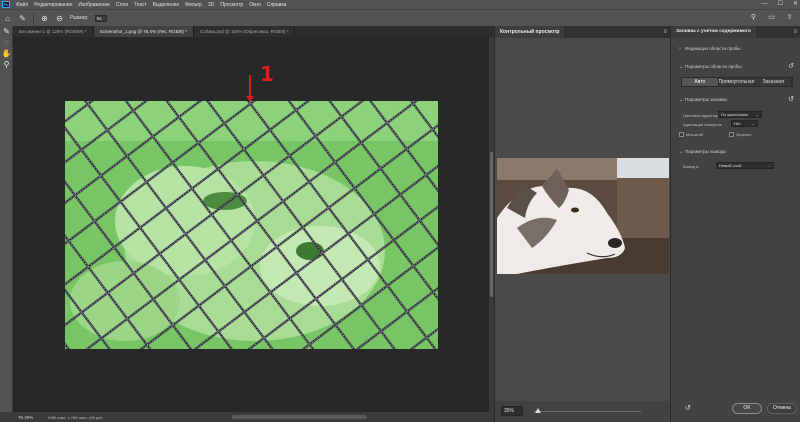 The height and width of the screenshot is (422, 800). I want to click on output-to-label: Вывод в:, so click(691, 166).